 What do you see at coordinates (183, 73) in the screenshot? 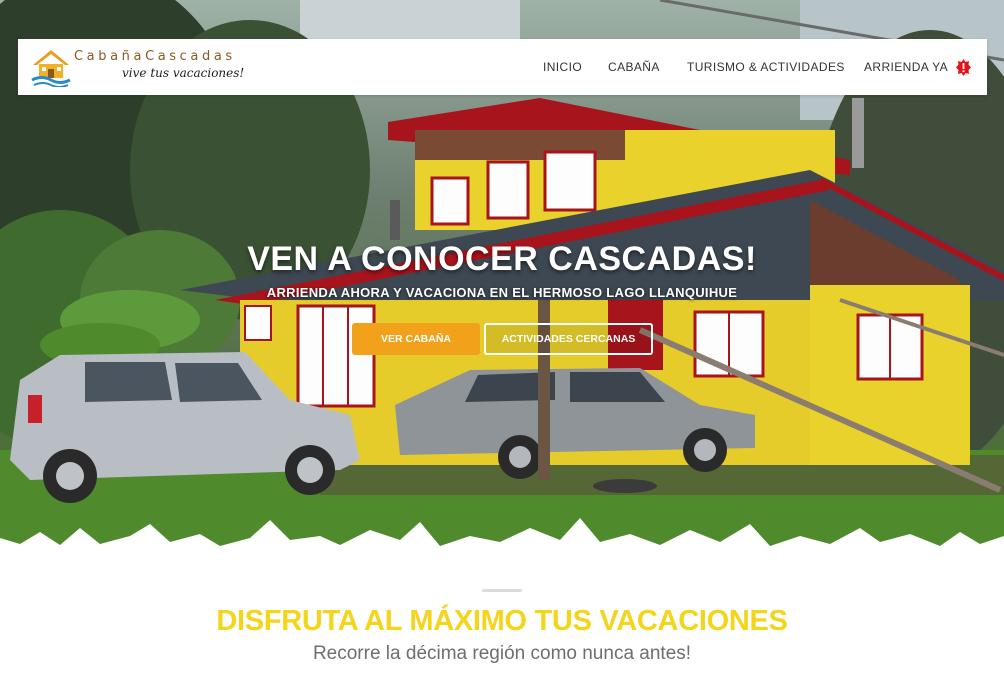
I see `brand-tagline: vive tus vacaciones!` at bounding box center [183, 73].